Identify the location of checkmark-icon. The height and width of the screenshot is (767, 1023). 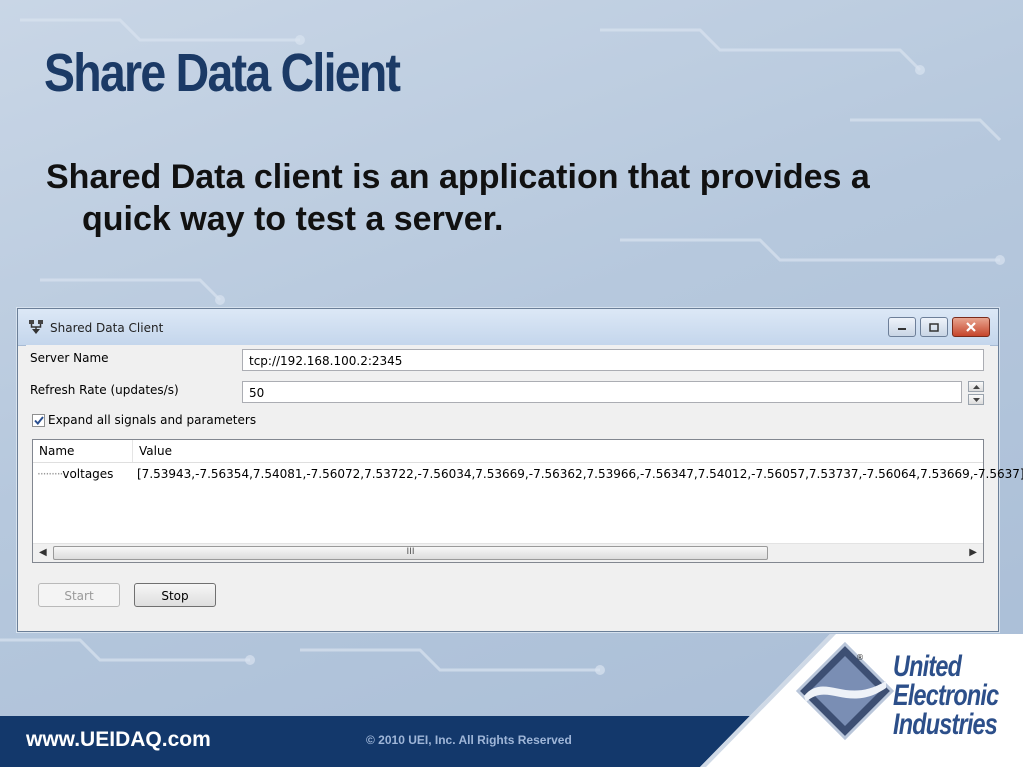
(38, 420).